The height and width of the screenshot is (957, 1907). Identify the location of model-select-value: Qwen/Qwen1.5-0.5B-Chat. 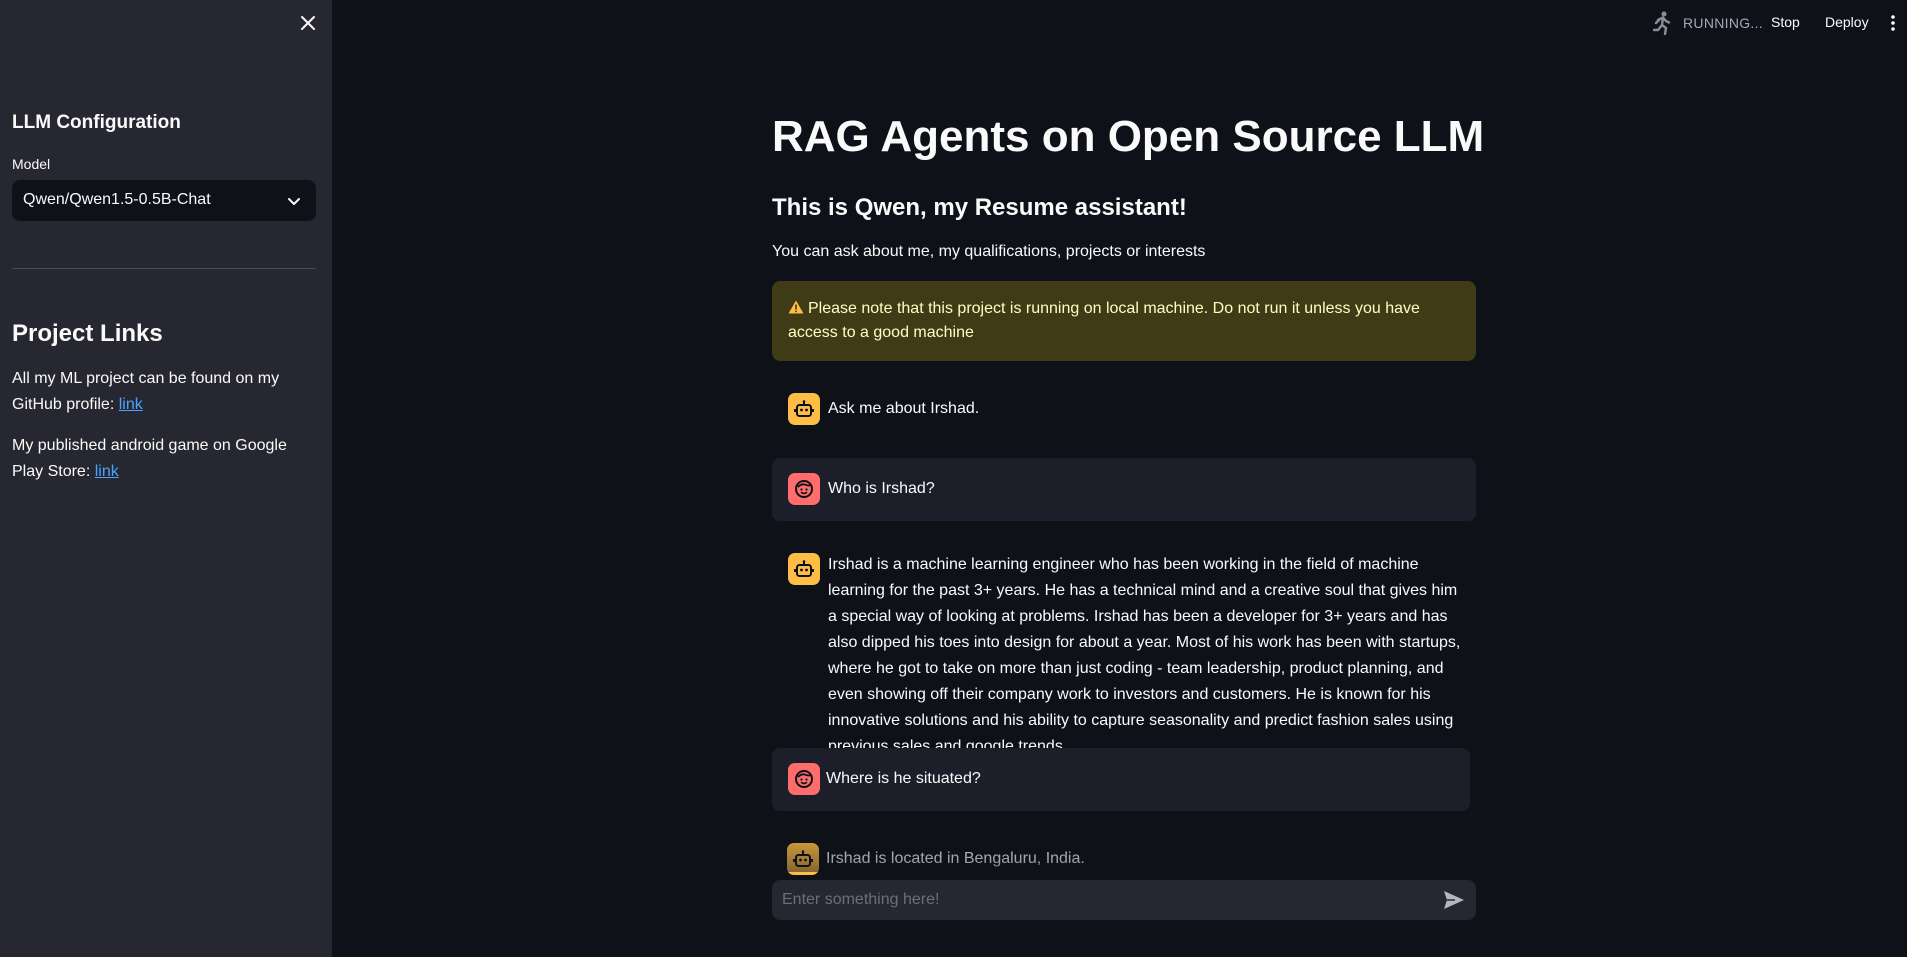
(117, 199).